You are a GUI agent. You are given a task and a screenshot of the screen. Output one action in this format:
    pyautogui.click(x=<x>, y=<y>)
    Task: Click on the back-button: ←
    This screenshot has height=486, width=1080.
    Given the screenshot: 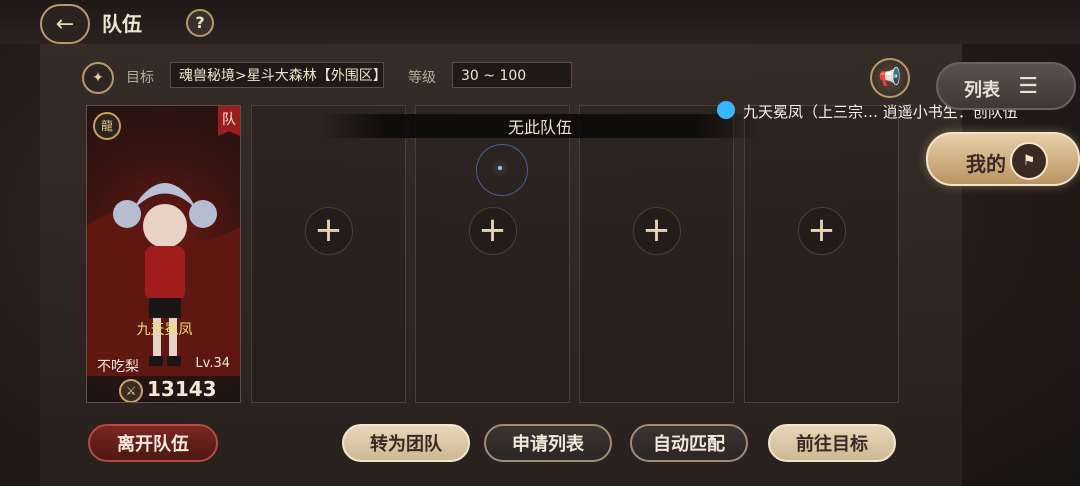 What is the action you would take?
    pyautogui.click(x=65, y=24)
    